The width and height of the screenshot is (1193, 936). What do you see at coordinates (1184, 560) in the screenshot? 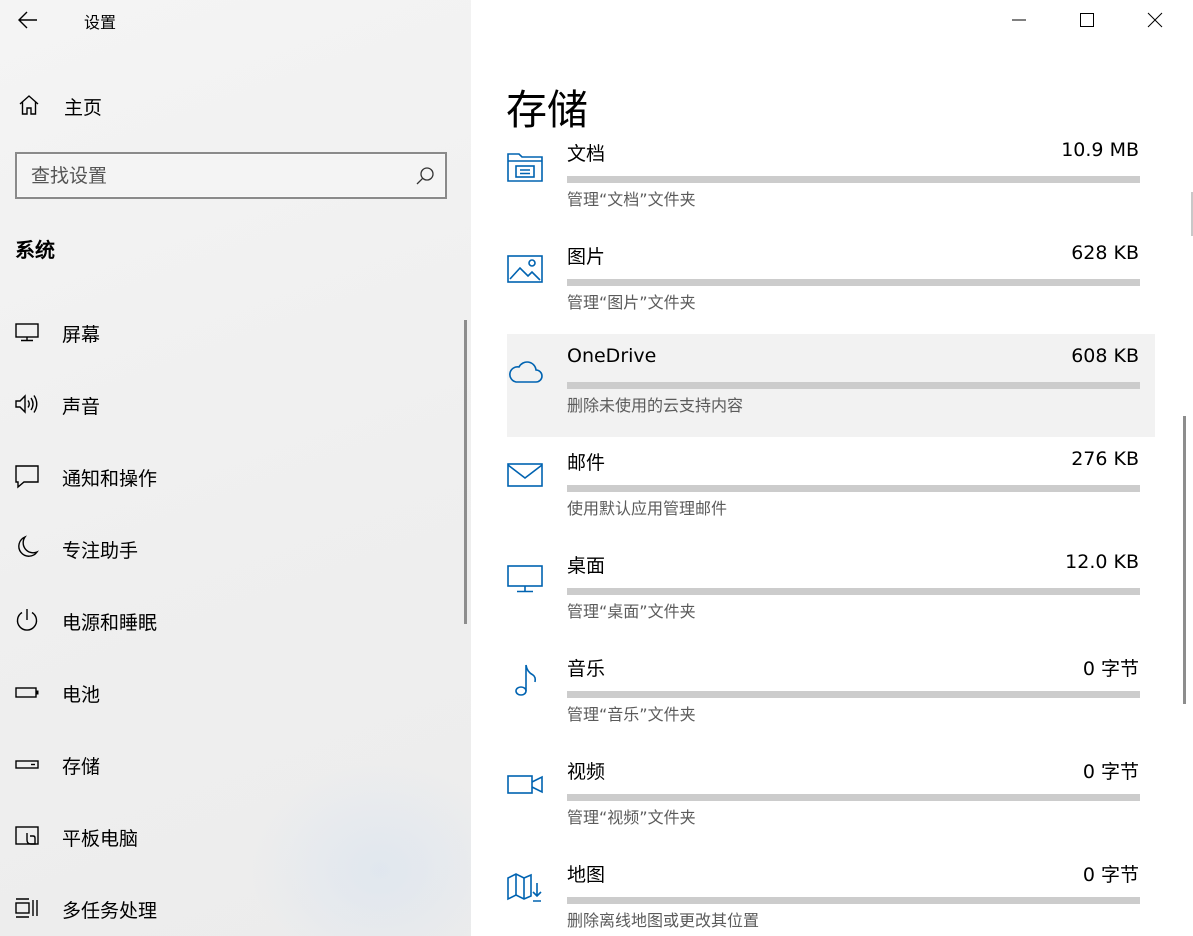
I see `content-scrollbar` at bounding box center [1184, 560].